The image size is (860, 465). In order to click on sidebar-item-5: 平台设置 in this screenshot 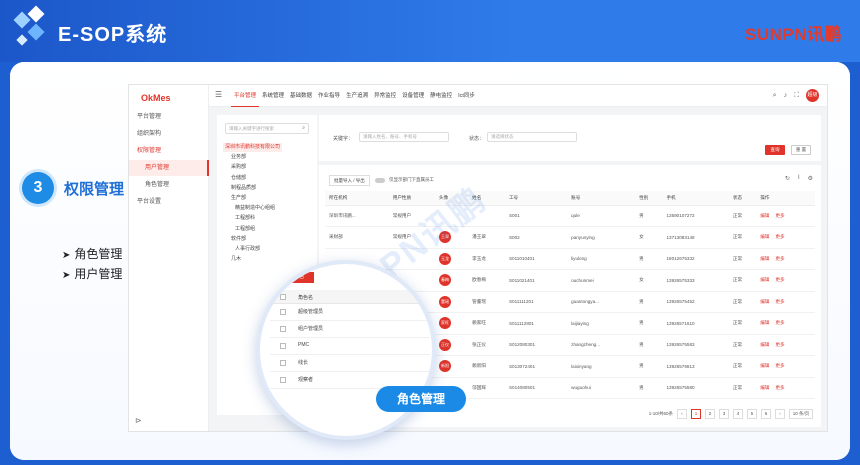, I will do `click(169, 202)`.